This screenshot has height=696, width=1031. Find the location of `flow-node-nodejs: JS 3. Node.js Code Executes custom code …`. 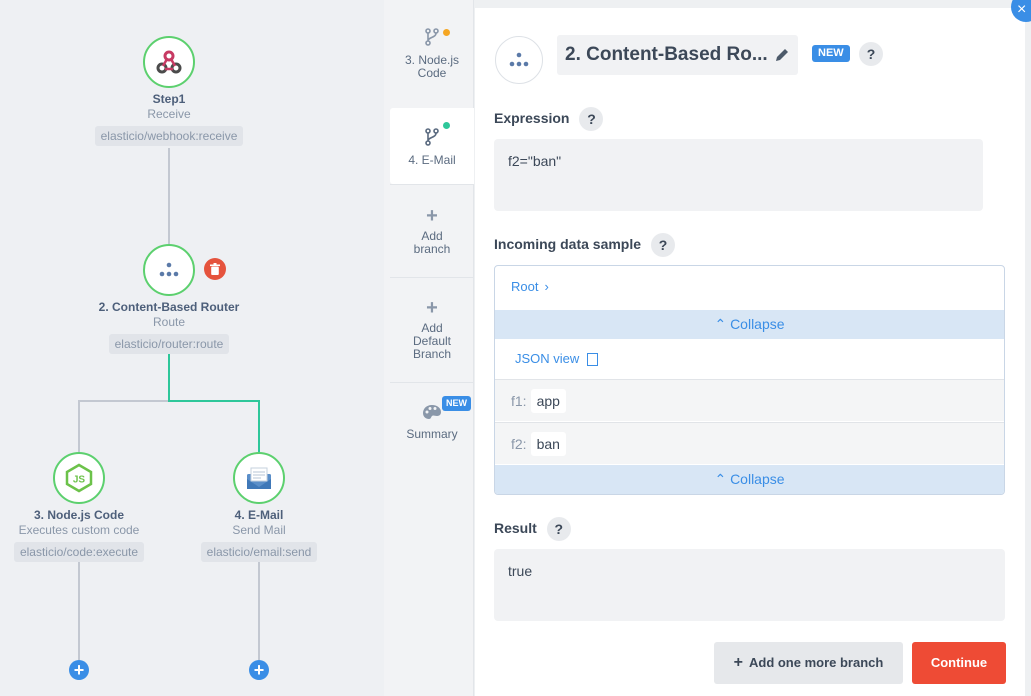

flow-node-nodejs: JS 3. Node.js Code Executes custom code … is located at coordinates (89, 507).